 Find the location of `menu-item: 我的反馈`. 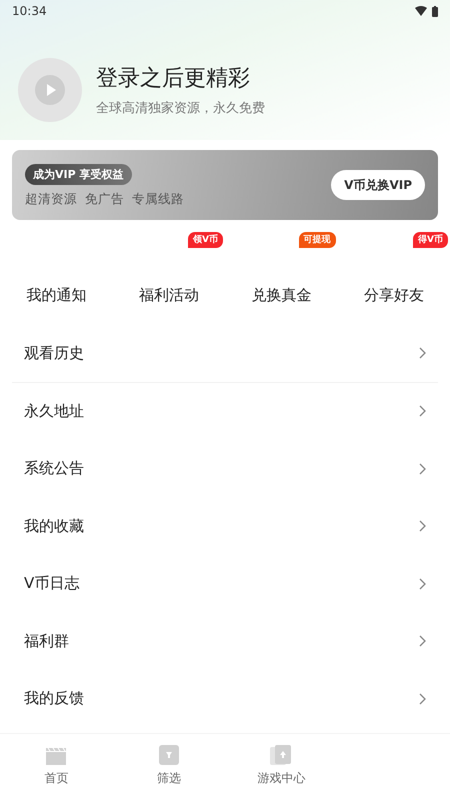

menu-item: 我的反馈 is located at coordinates (225, 699).